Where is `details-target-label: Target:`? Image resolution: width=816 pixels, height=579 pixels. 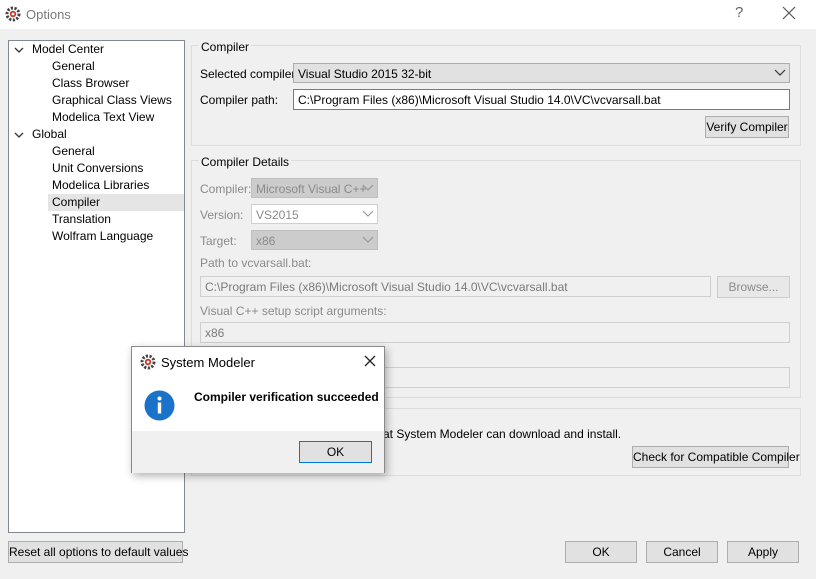 details-target-label: Target: is located at coordinates (218, 241).